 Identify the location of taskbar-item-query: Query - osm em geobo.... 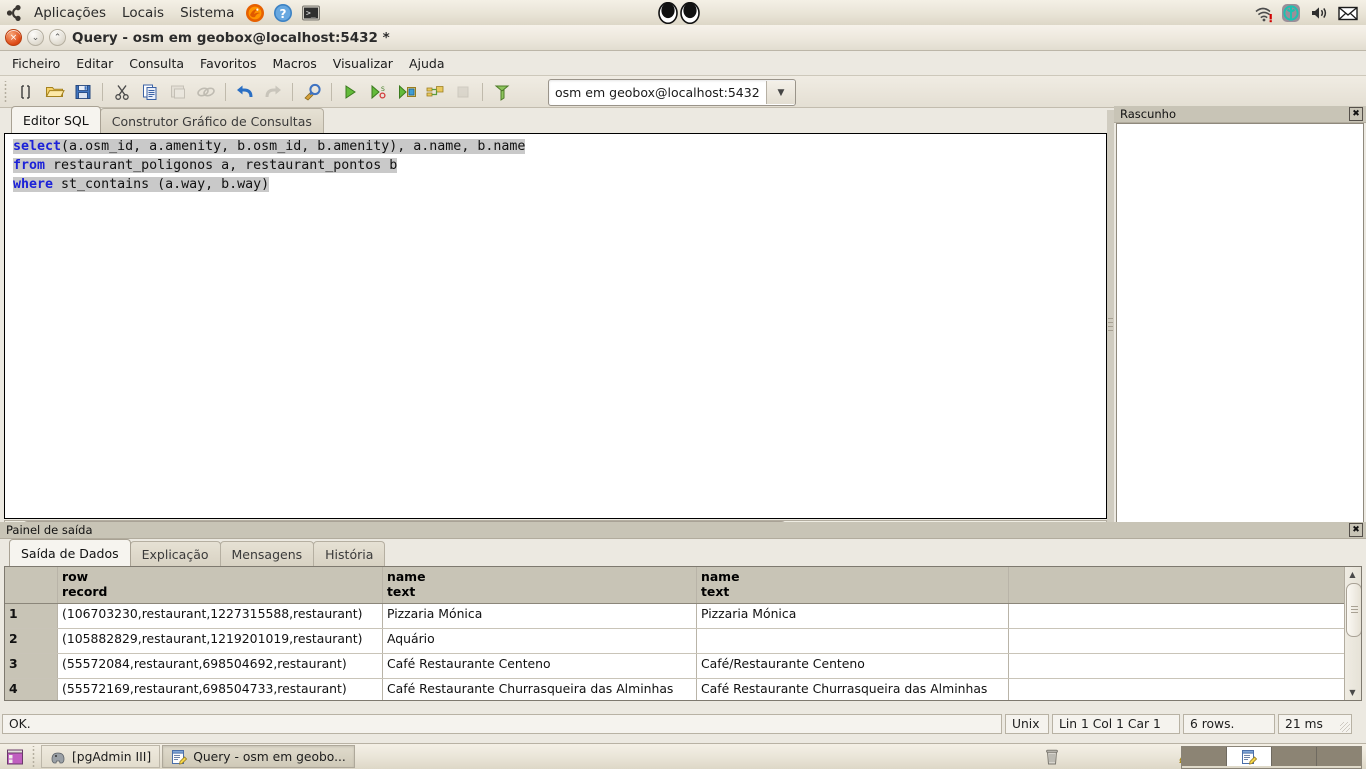
(258, 756).